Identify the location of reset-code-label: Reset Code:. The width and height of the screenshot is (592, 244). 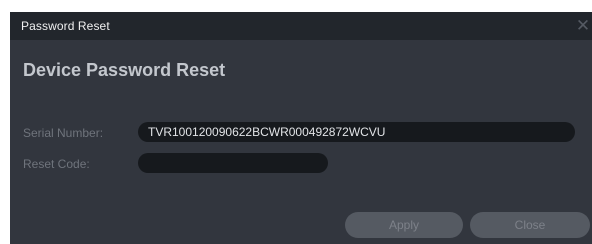
(56, 164).